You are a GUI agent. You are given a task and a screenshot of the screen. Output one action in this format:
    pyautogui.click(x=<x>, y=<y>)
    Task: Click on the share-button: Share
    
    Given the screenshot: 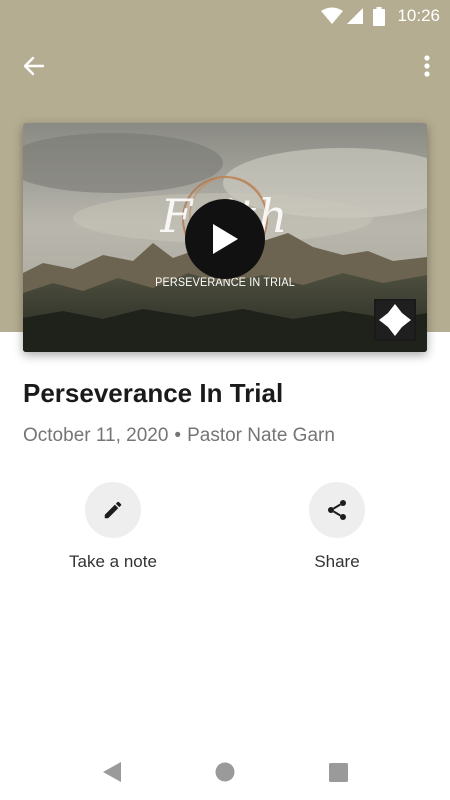 What is the action you would take?
    pyautogui.click(x=337, y=527)
    